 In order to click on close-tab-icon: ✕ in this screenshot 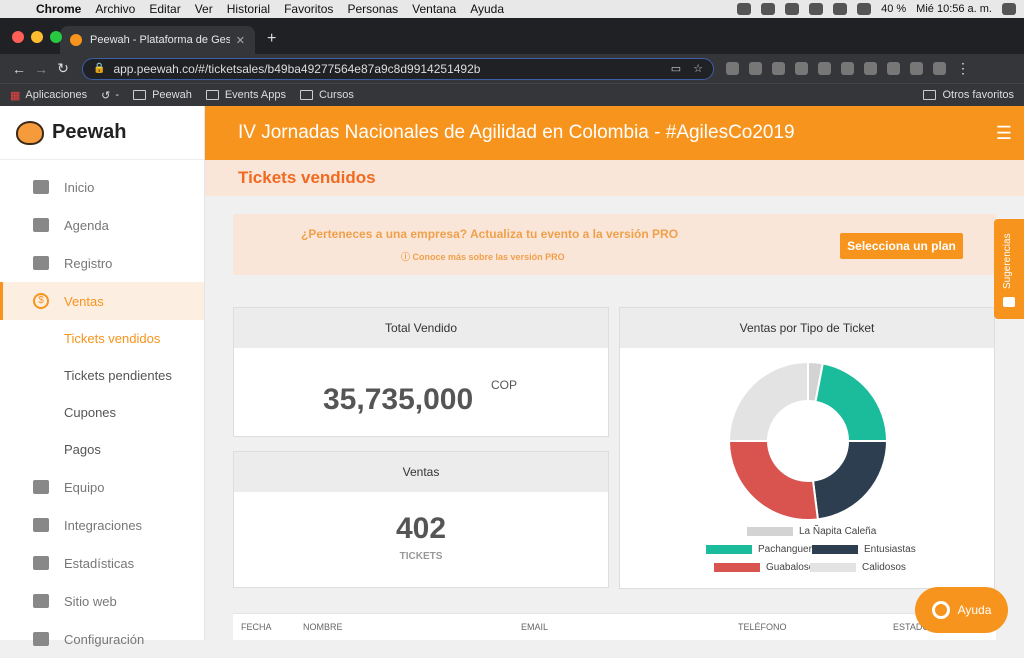, I will do `click(240, 40)`.